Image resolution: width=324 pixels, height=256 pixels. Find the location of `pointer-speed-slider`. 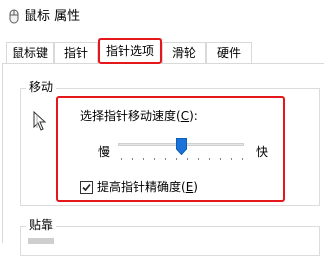

pointer-speed-slider is located at coordinates (182, 151).